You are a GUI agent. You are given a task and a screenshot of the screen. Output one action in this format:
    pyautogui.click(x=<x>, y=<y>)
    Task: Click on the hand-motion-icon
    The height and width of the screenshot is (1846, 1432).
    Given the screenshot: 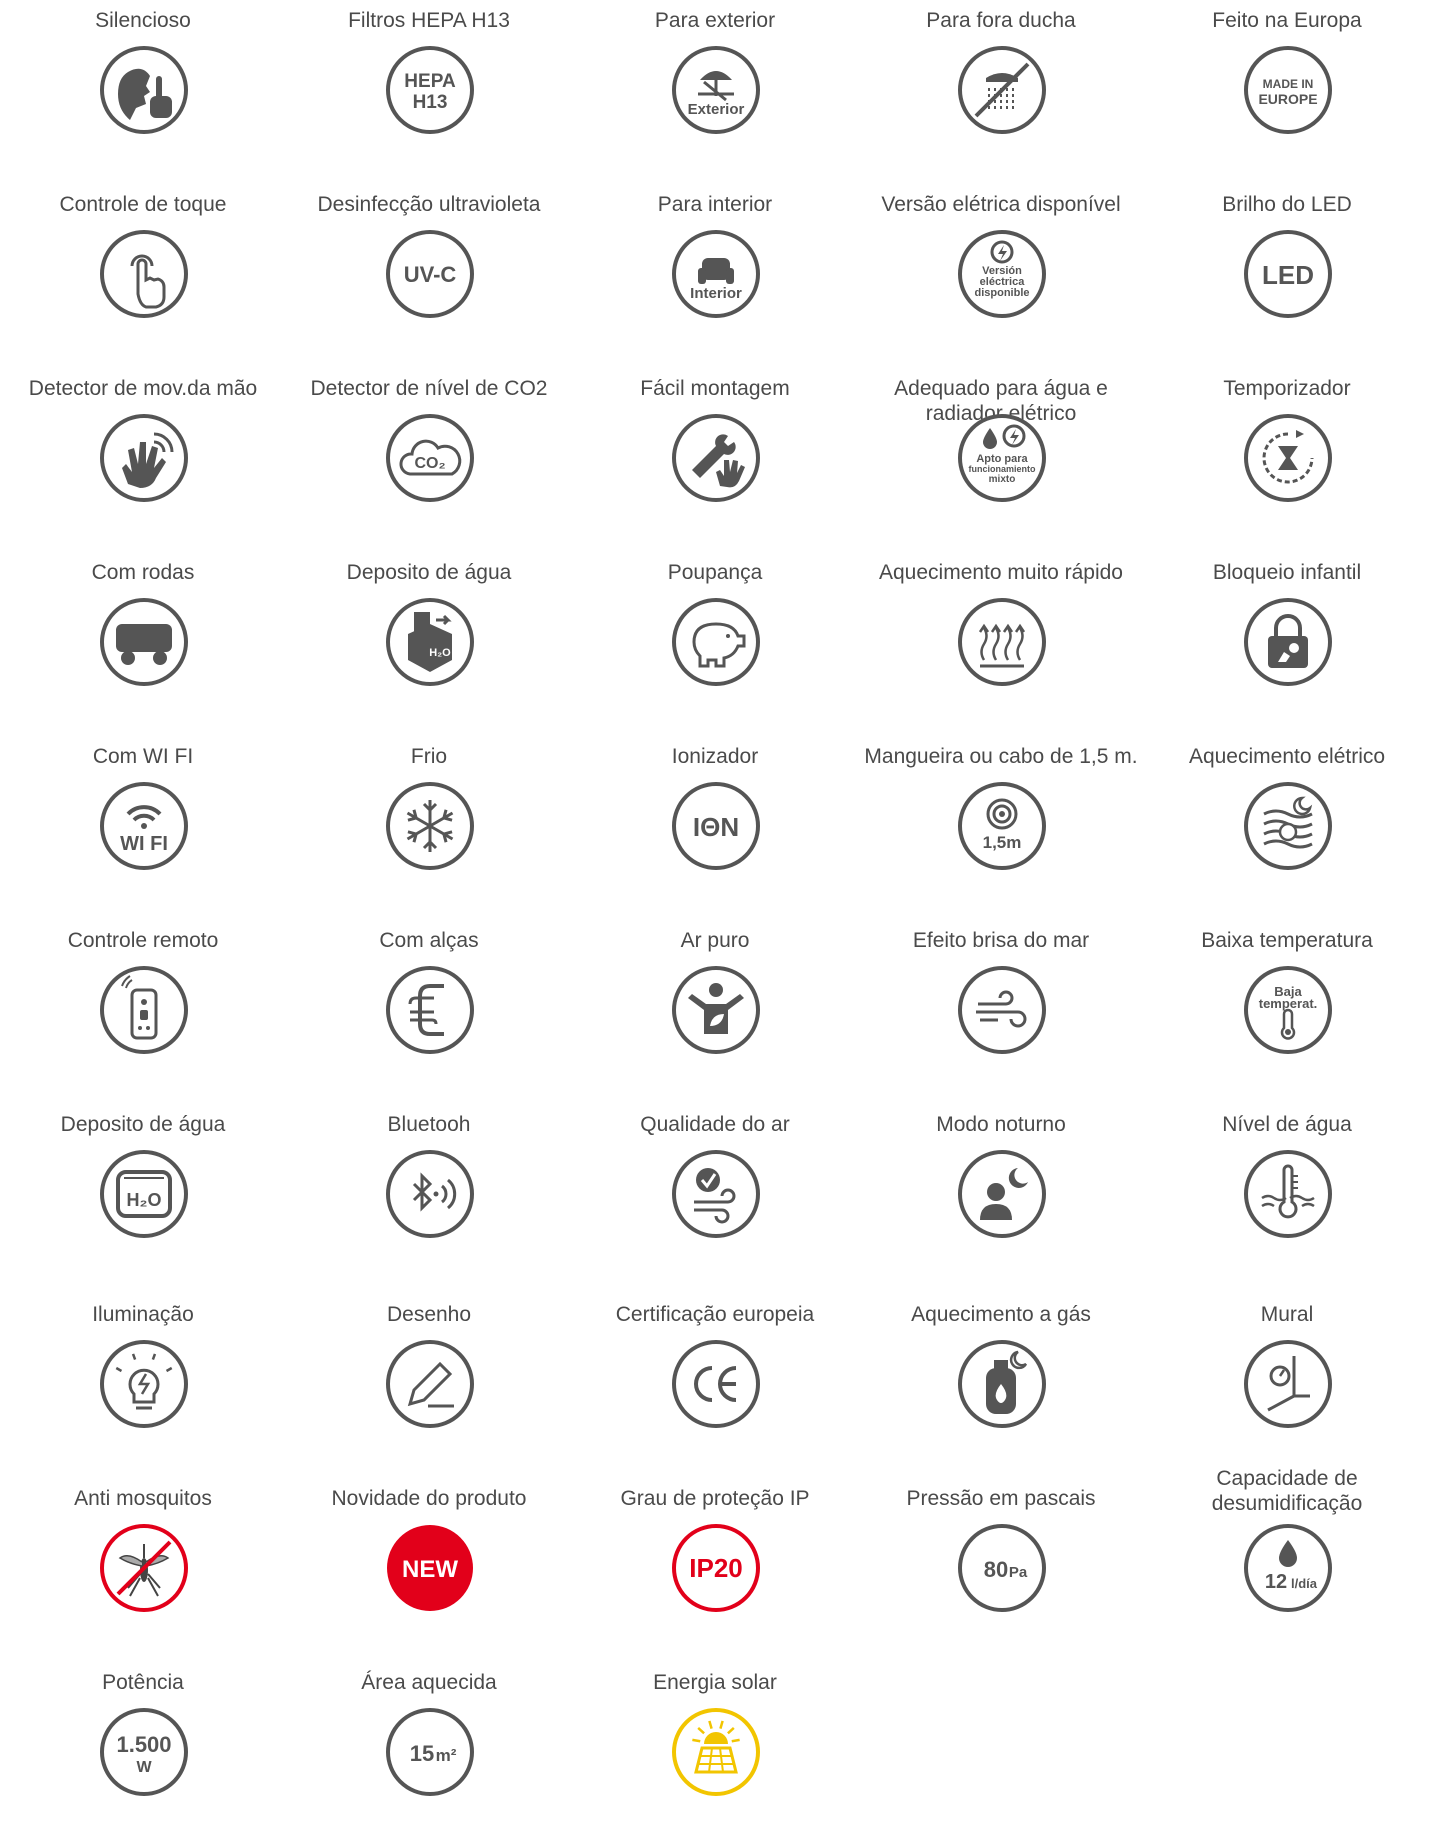 What is the action you would take?
    pyautogui.click(x=144, y=458)
    